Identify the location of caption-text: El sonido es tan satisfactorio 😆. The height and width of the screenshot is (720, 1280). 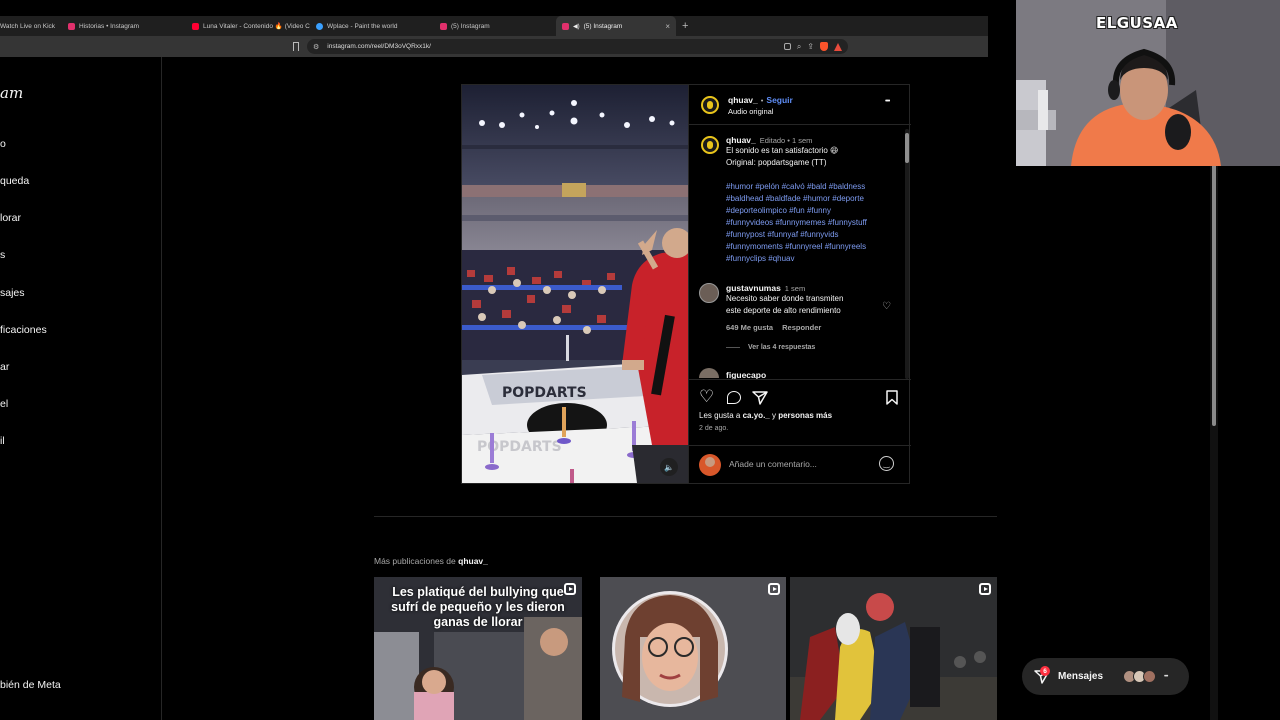
(782, 150).